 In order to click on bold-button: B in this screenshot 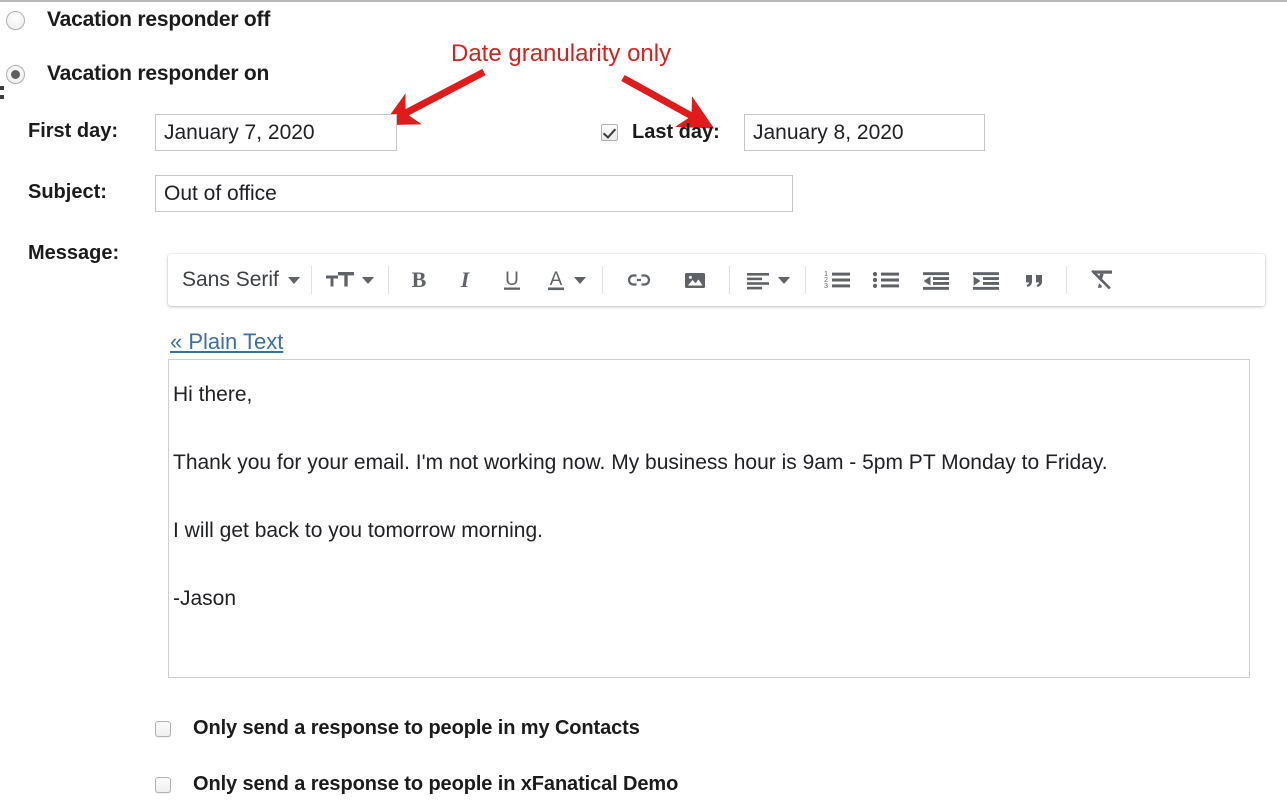, I will do `click(419, 280)`.